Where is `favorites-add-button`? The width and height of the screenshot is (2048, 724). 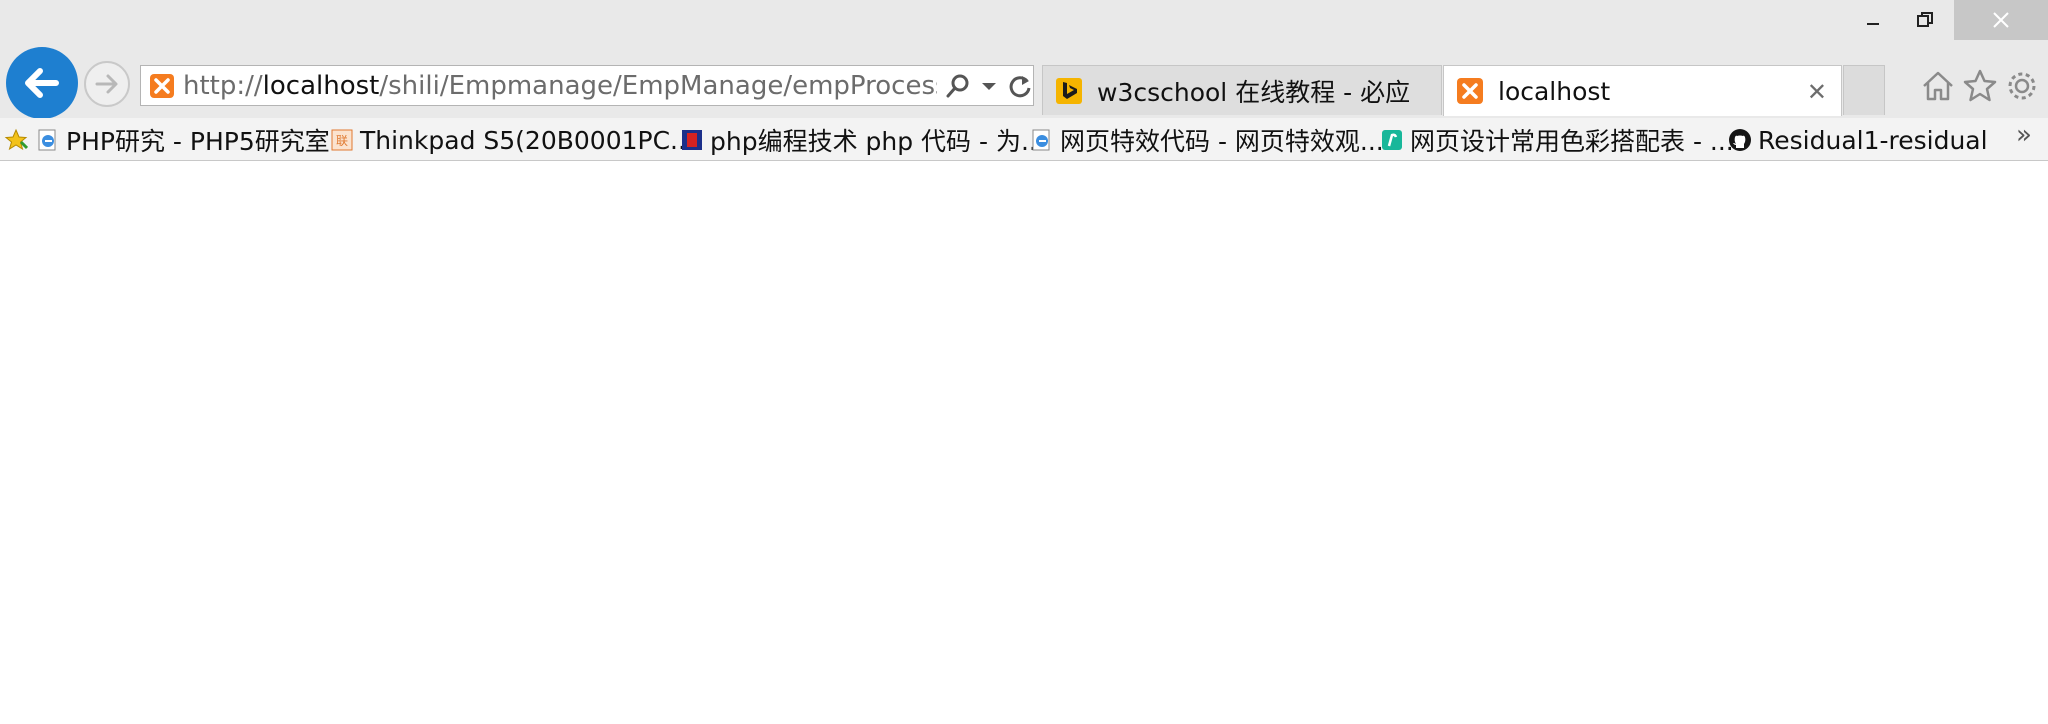 favorites-add-button is located at coordinates (19, 140).